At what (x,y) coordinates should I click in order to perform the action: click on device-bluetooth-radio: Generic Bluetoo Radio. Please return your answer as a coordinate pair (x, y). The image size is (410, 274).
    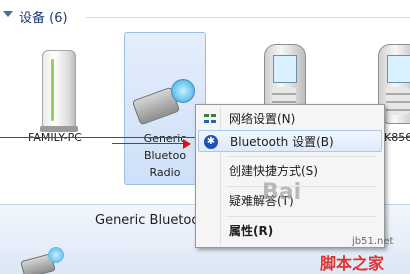
    Looking at the image, I should click on (165, 108).